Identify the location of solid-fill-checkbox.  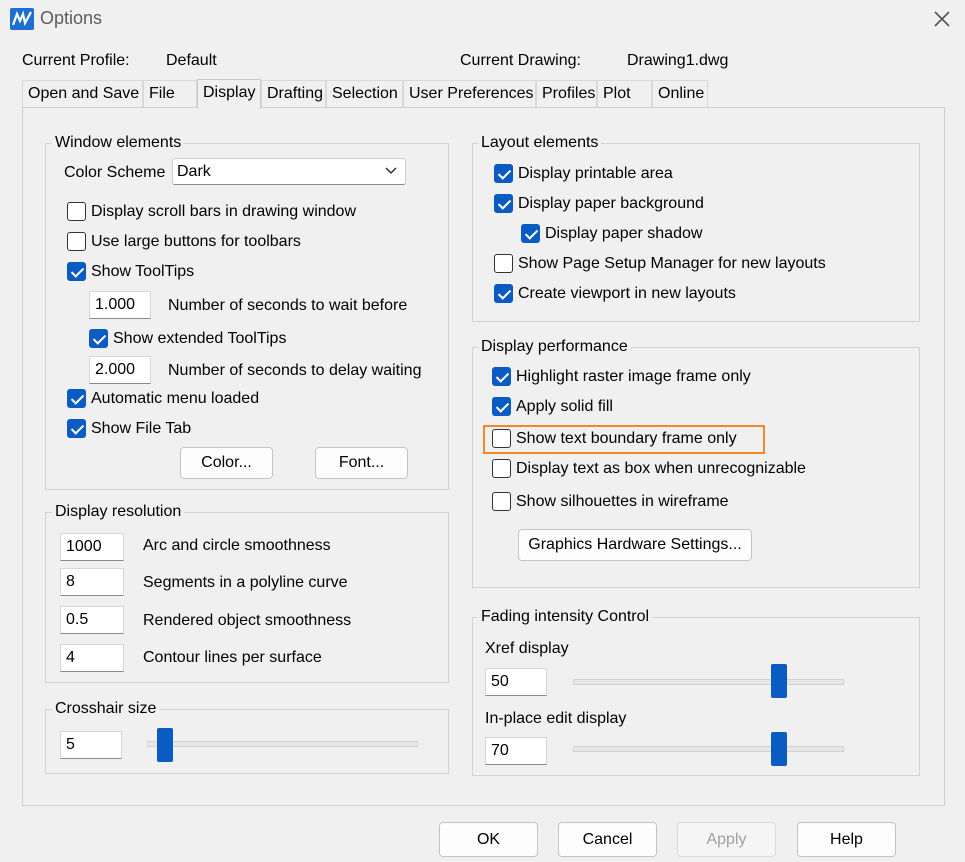
(501, 406).